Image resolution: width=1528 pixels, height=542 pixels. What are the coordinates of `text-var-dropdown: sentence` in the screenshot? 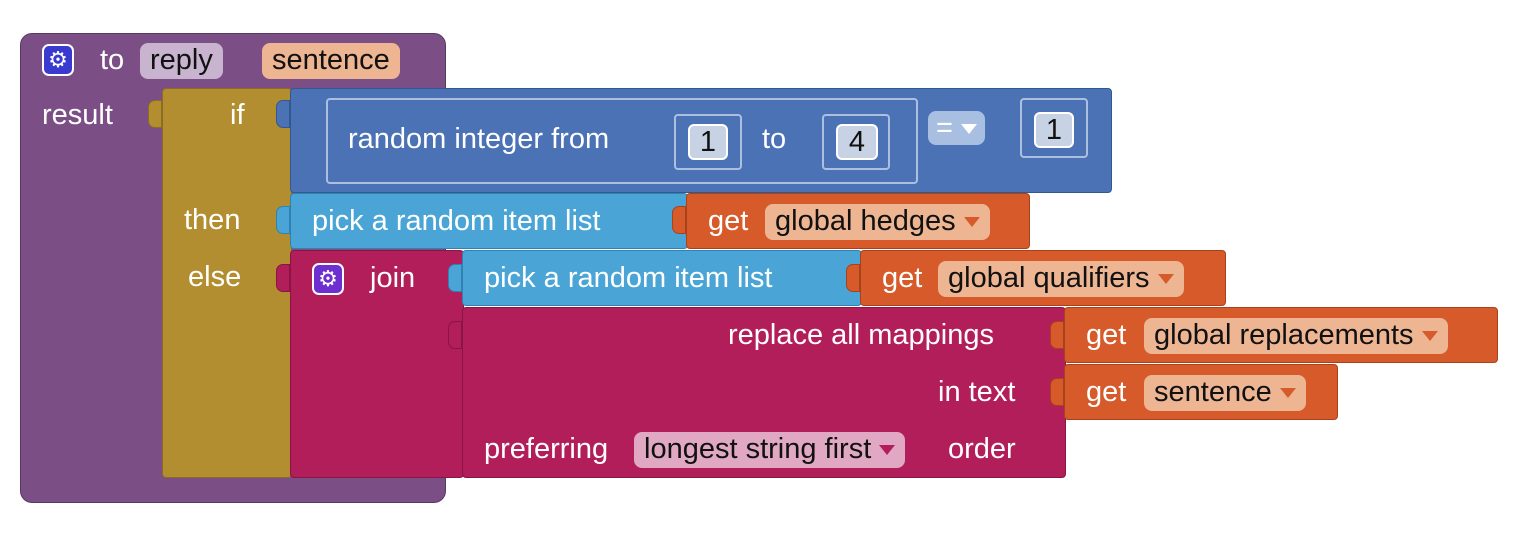 It's located at (1225, 393).